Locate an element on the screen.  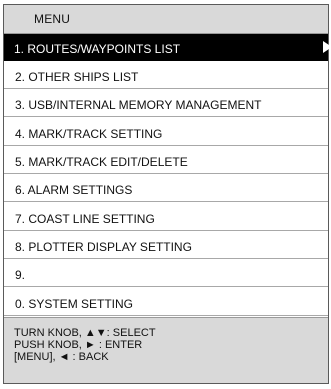
help-line-back: [MENU], ◄ : BACK is located at coordinates (61, 357).